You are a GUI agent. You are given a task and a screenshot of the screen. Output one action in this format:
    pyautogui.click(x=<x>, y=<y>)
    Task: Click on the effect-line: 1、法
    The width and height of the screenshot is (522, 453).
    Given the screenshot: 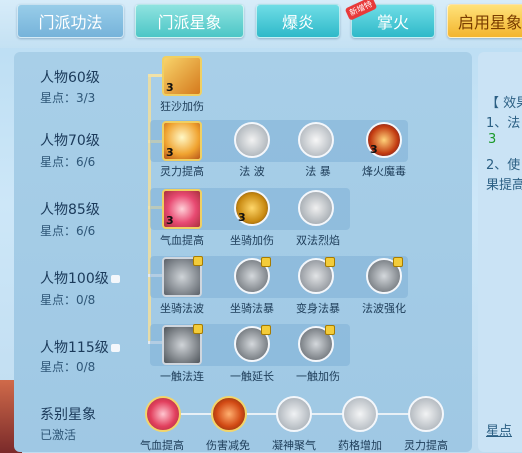 What is the action you would take?
    pyautogui.click(x=503, y=123)
    